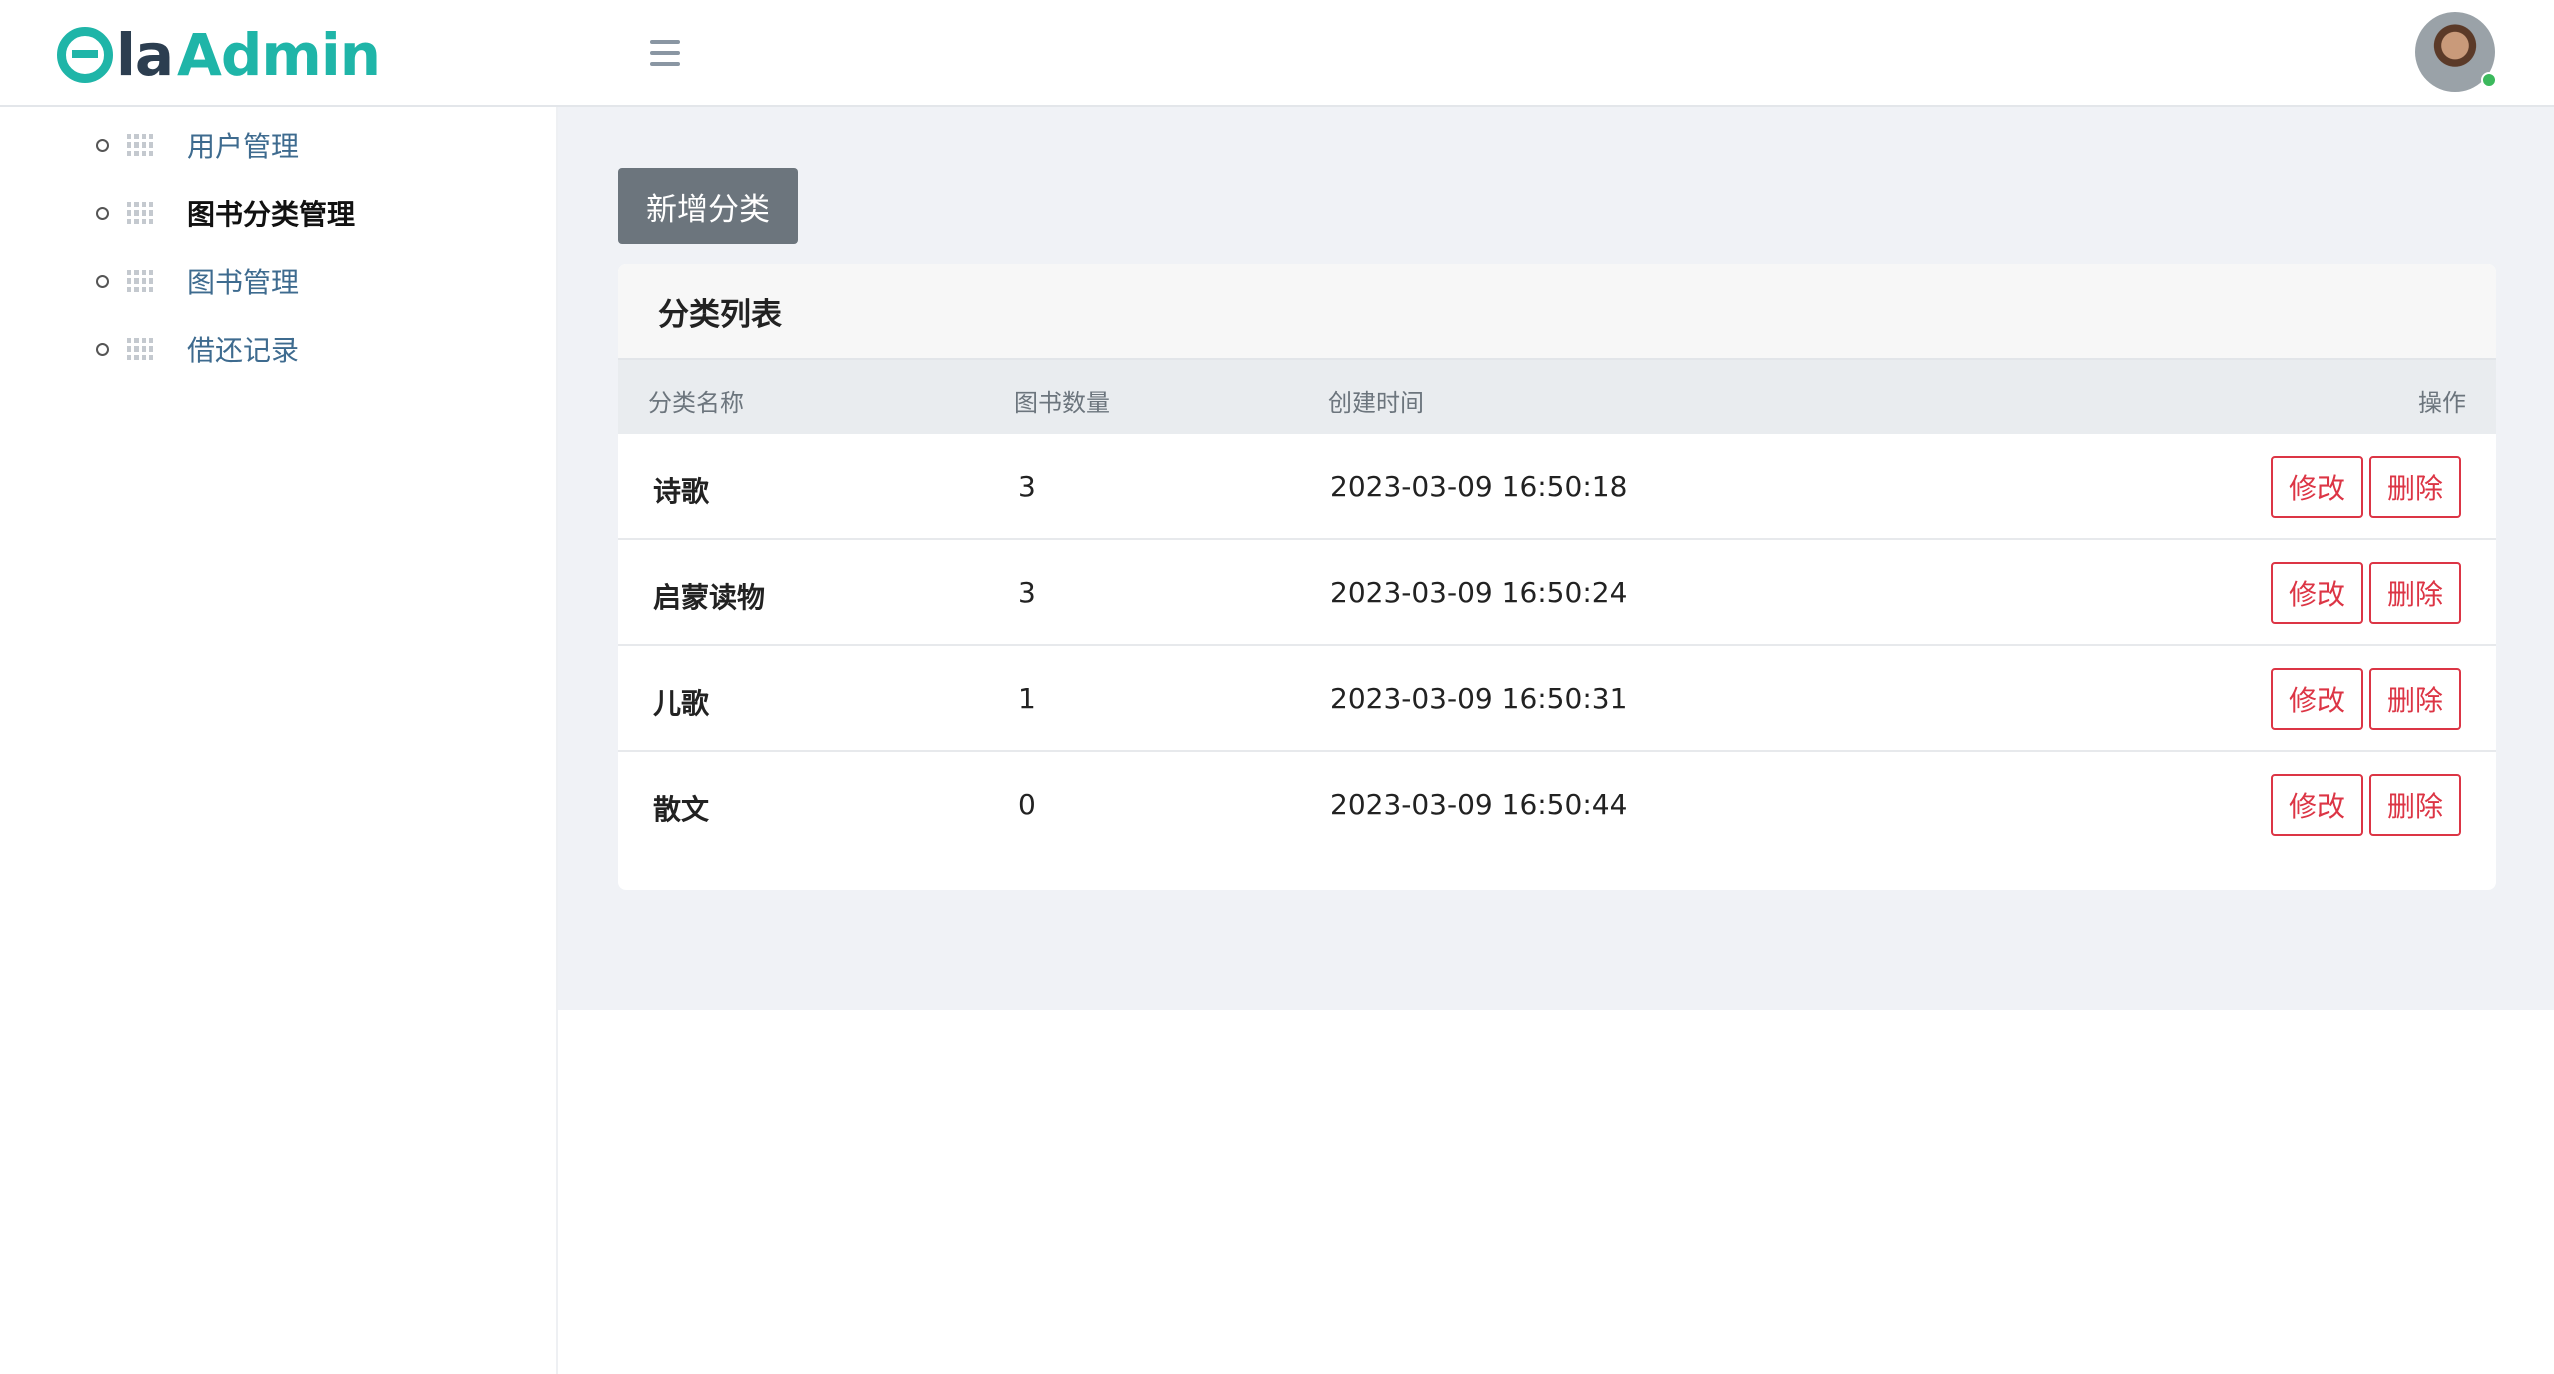 Image resolution: width=2554 pixels, height=1374 pixels. I want to click on table-row: 启蒙读物 3 2023-03-09 16:50:24 修改 删除, so click(1557, 593).